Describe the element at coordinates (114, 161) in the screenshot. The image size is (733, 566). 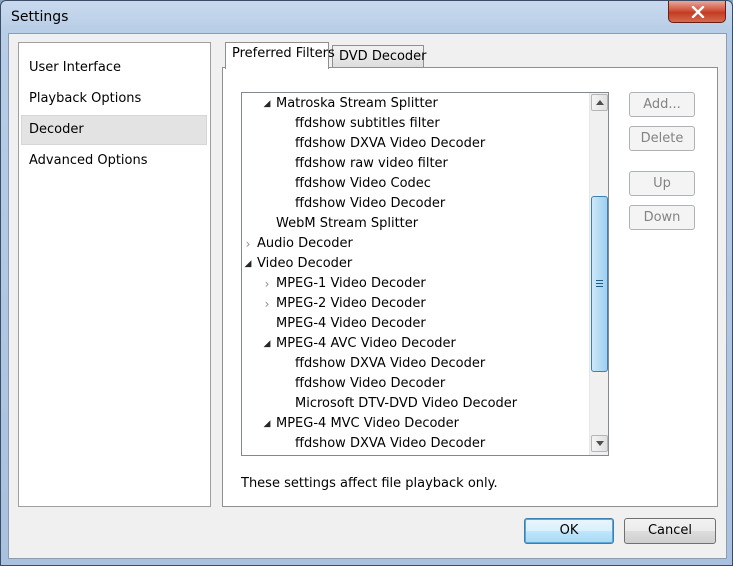
I see `sidebar-item-advanced-options: Advanced Options` at that location.